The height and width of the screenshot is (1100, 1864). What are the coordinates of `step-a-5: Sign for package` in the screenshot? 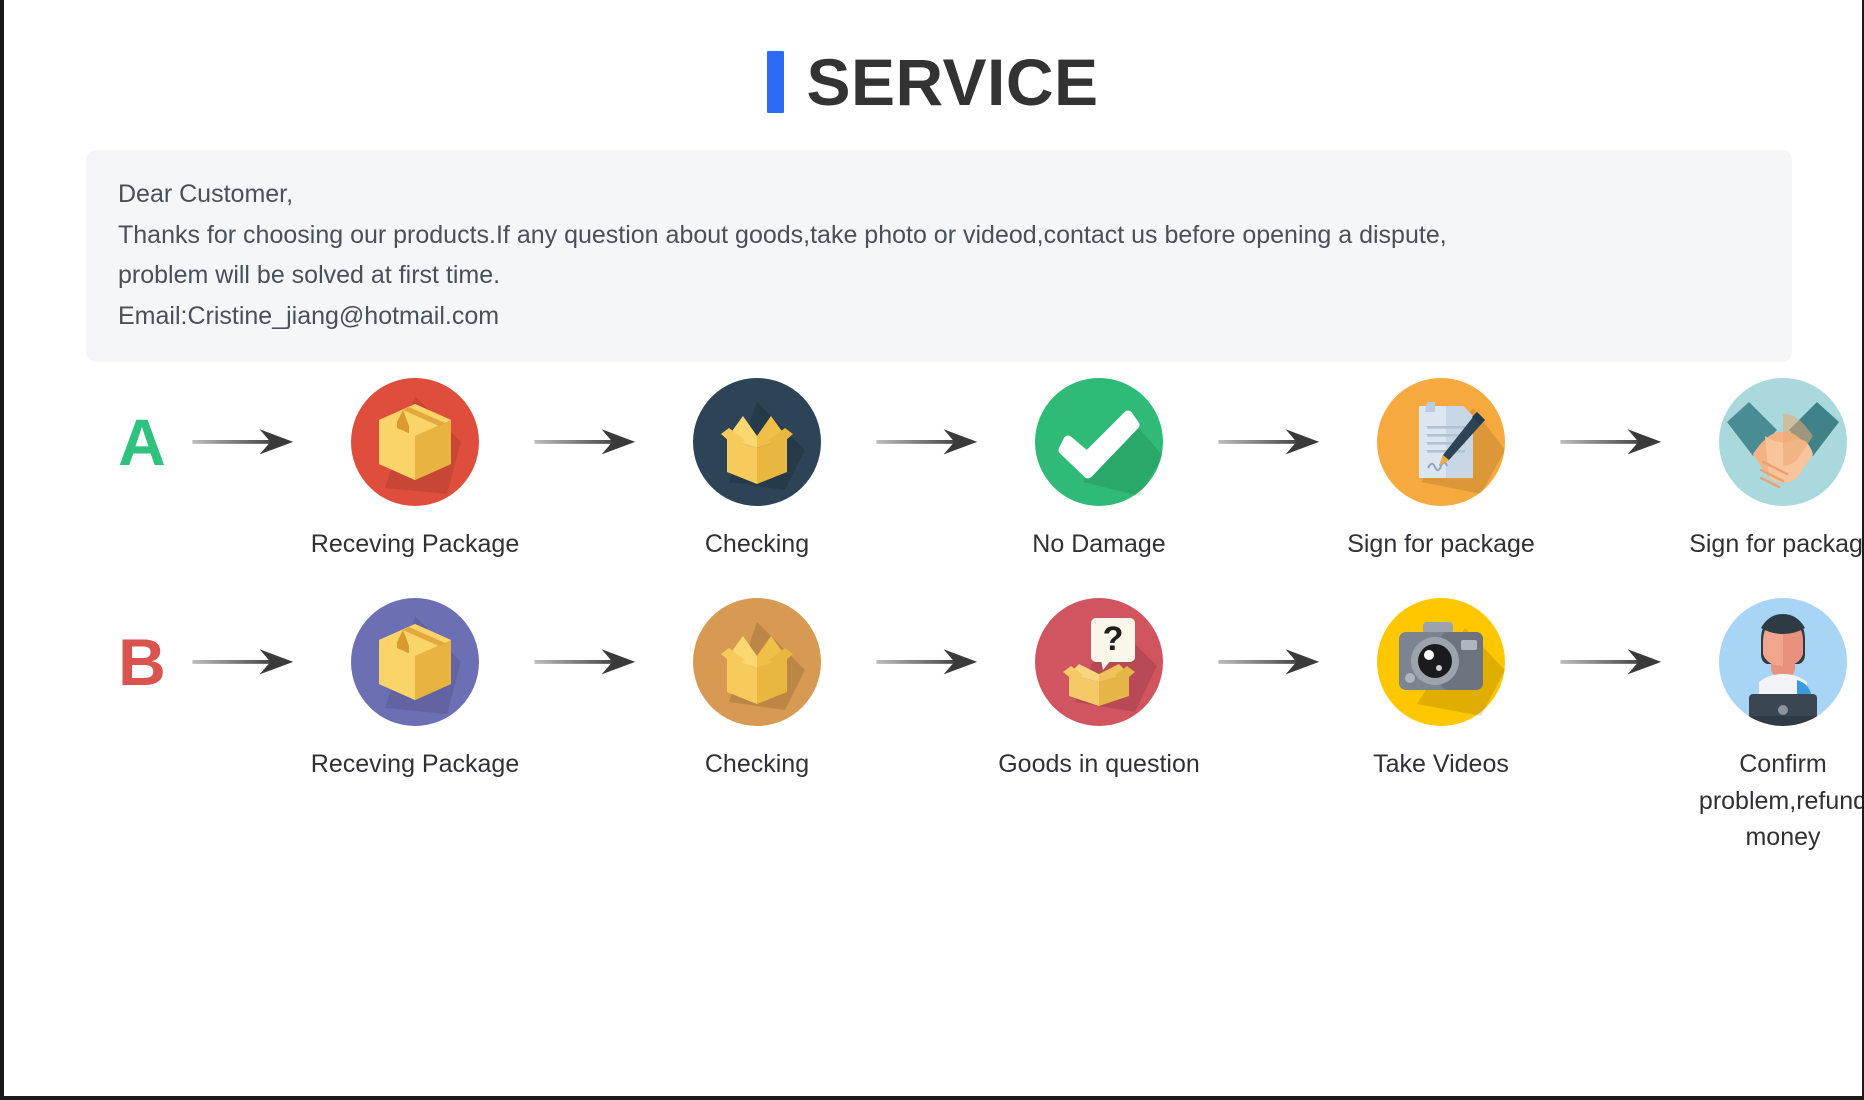 It's located at (1765, 470).